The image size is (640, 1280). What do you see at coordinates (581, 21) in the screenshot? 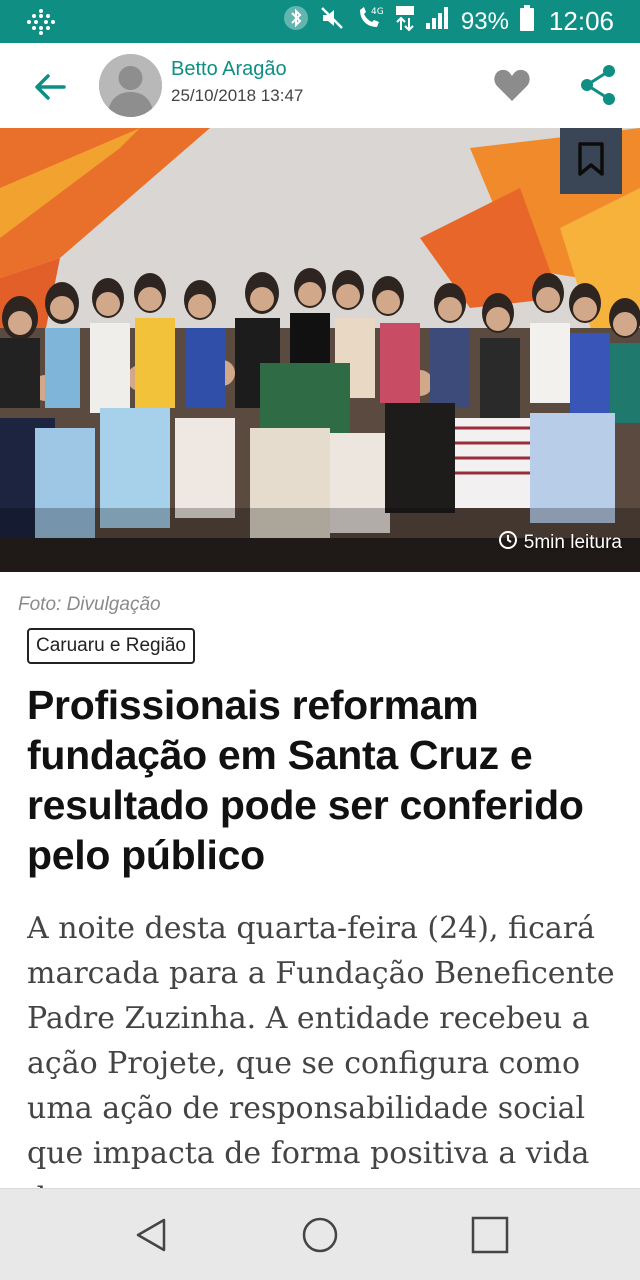
I see `clock-time: 12:06` at bounding box center [581, 21].